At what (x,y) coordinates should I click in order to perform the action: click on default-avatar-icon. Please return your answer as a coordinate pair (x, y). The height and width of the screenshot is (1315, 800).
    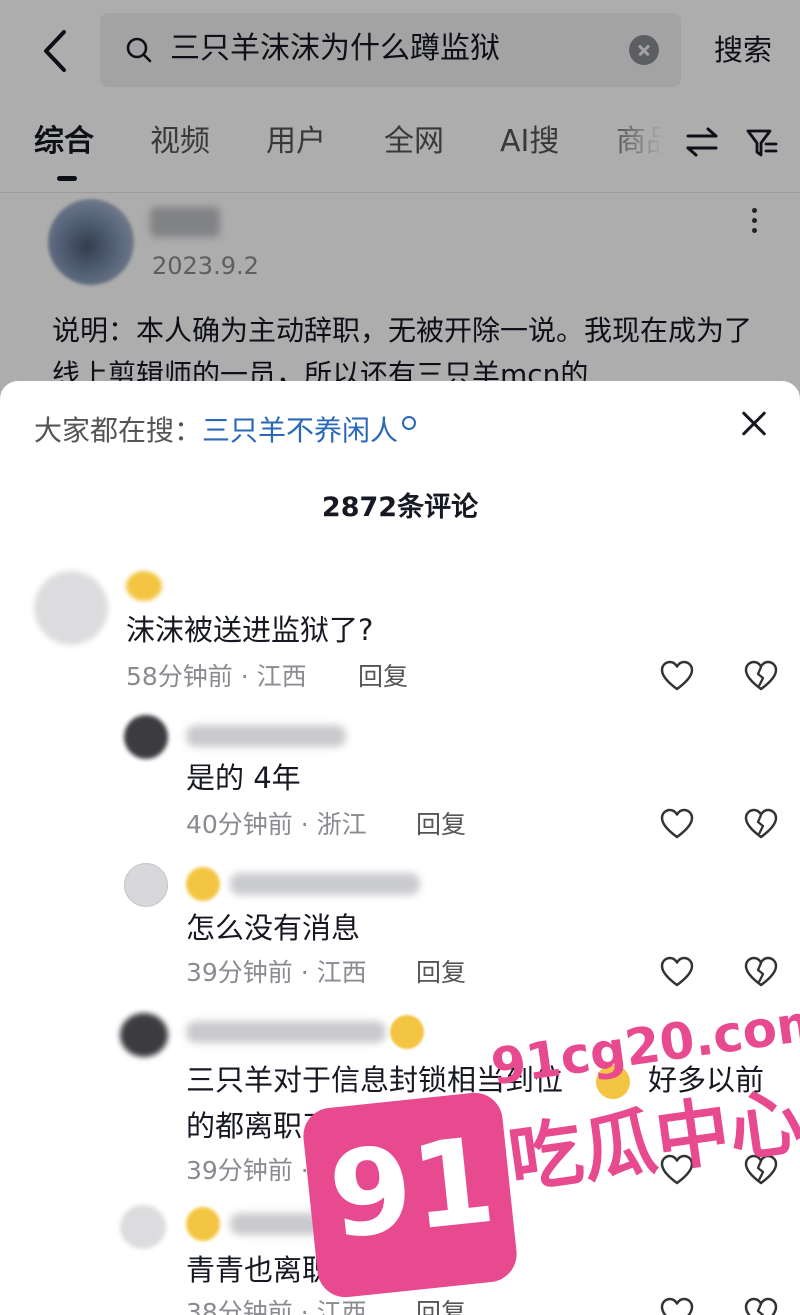
    Looking at the image, I should click on (146, 885).